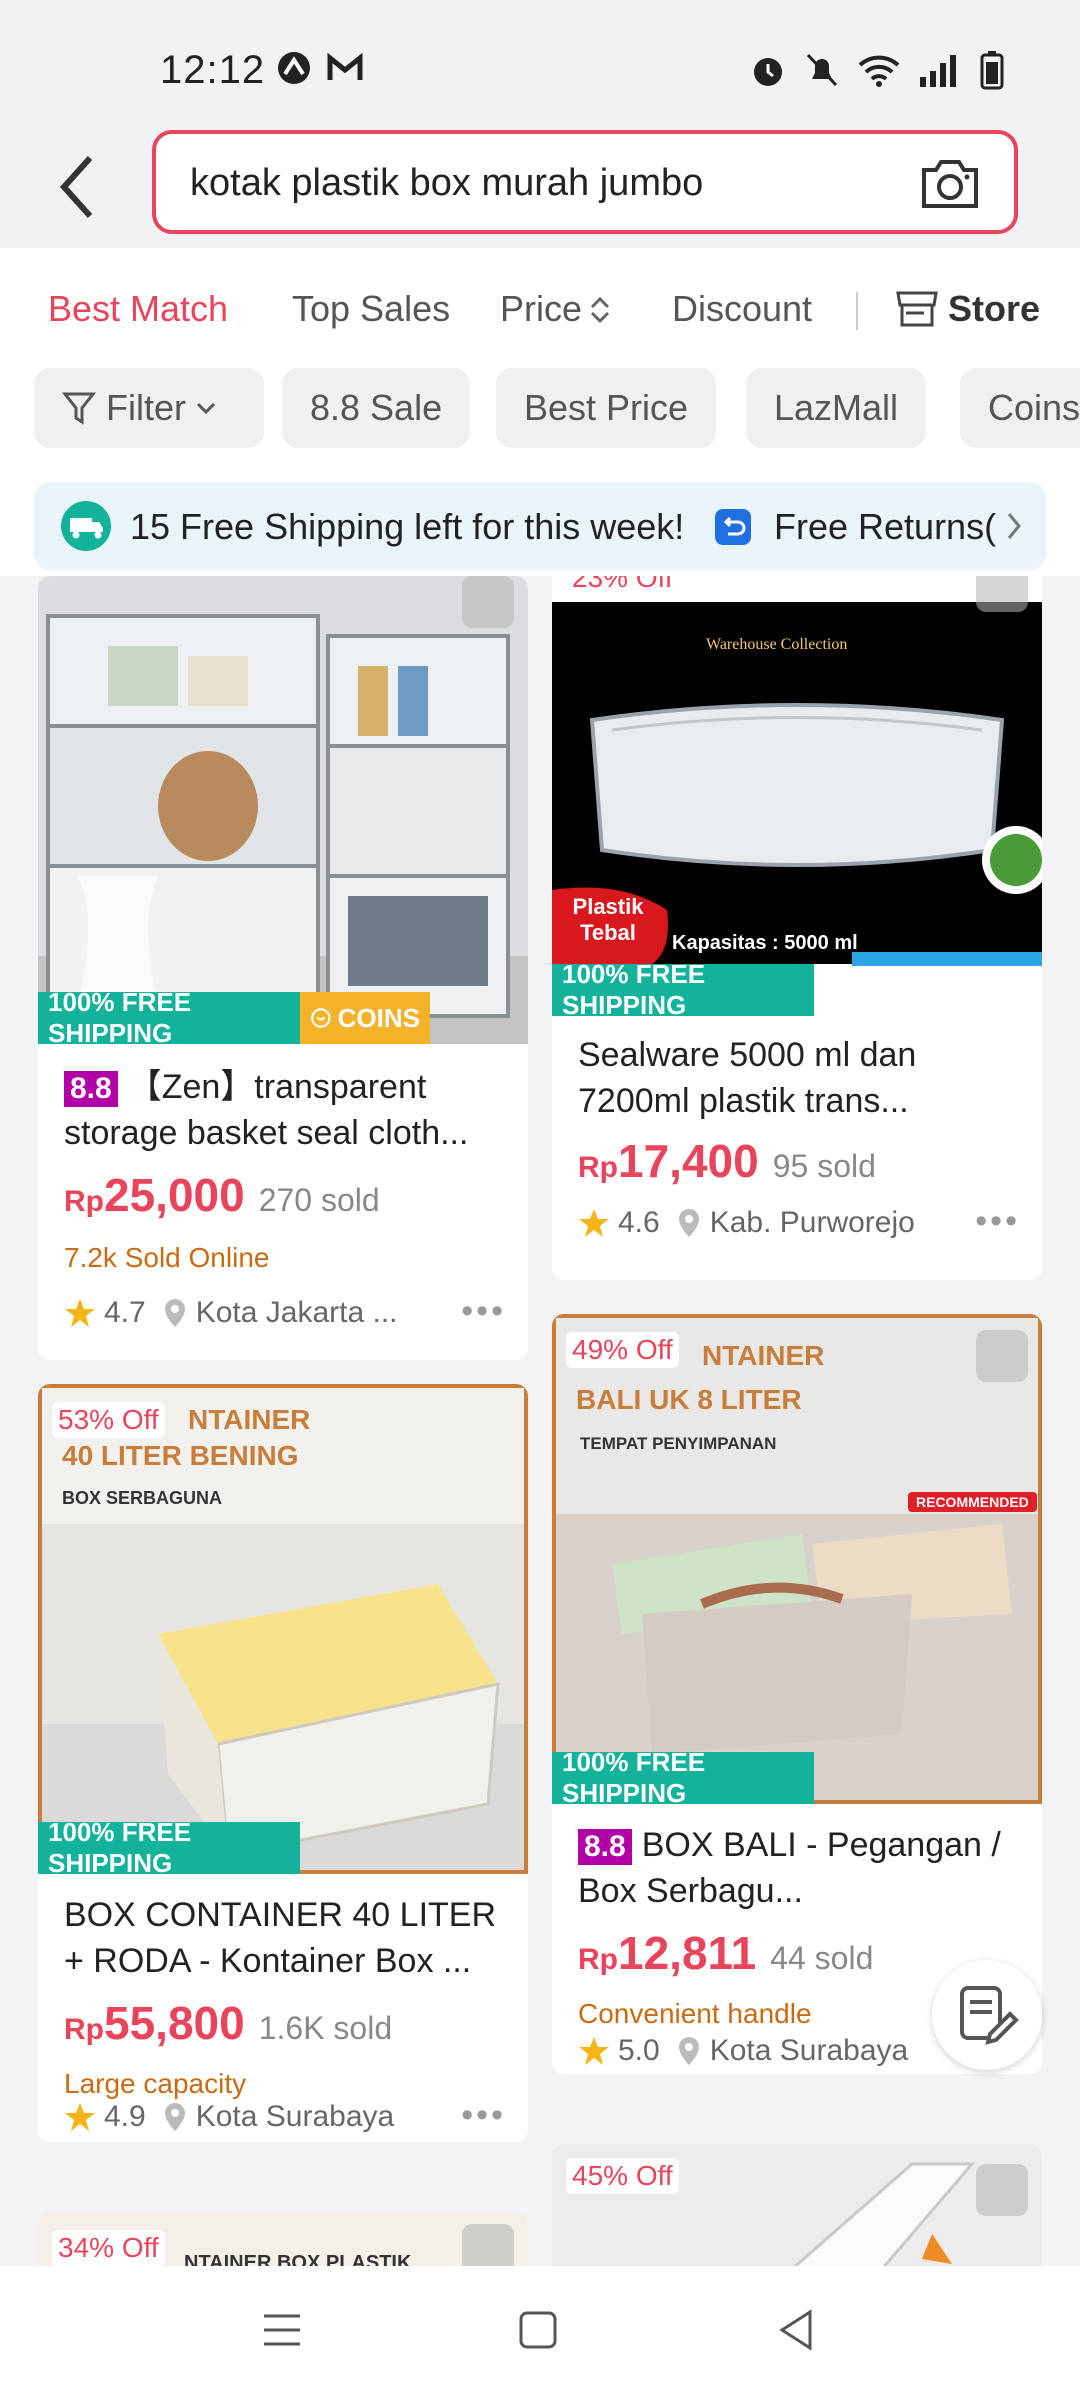 The width and height of the screenshot is (1080, 2400). Describe the element at coordinates (249, 1419) in the screenshot. I see `image-headline: NTAINER` at that location.